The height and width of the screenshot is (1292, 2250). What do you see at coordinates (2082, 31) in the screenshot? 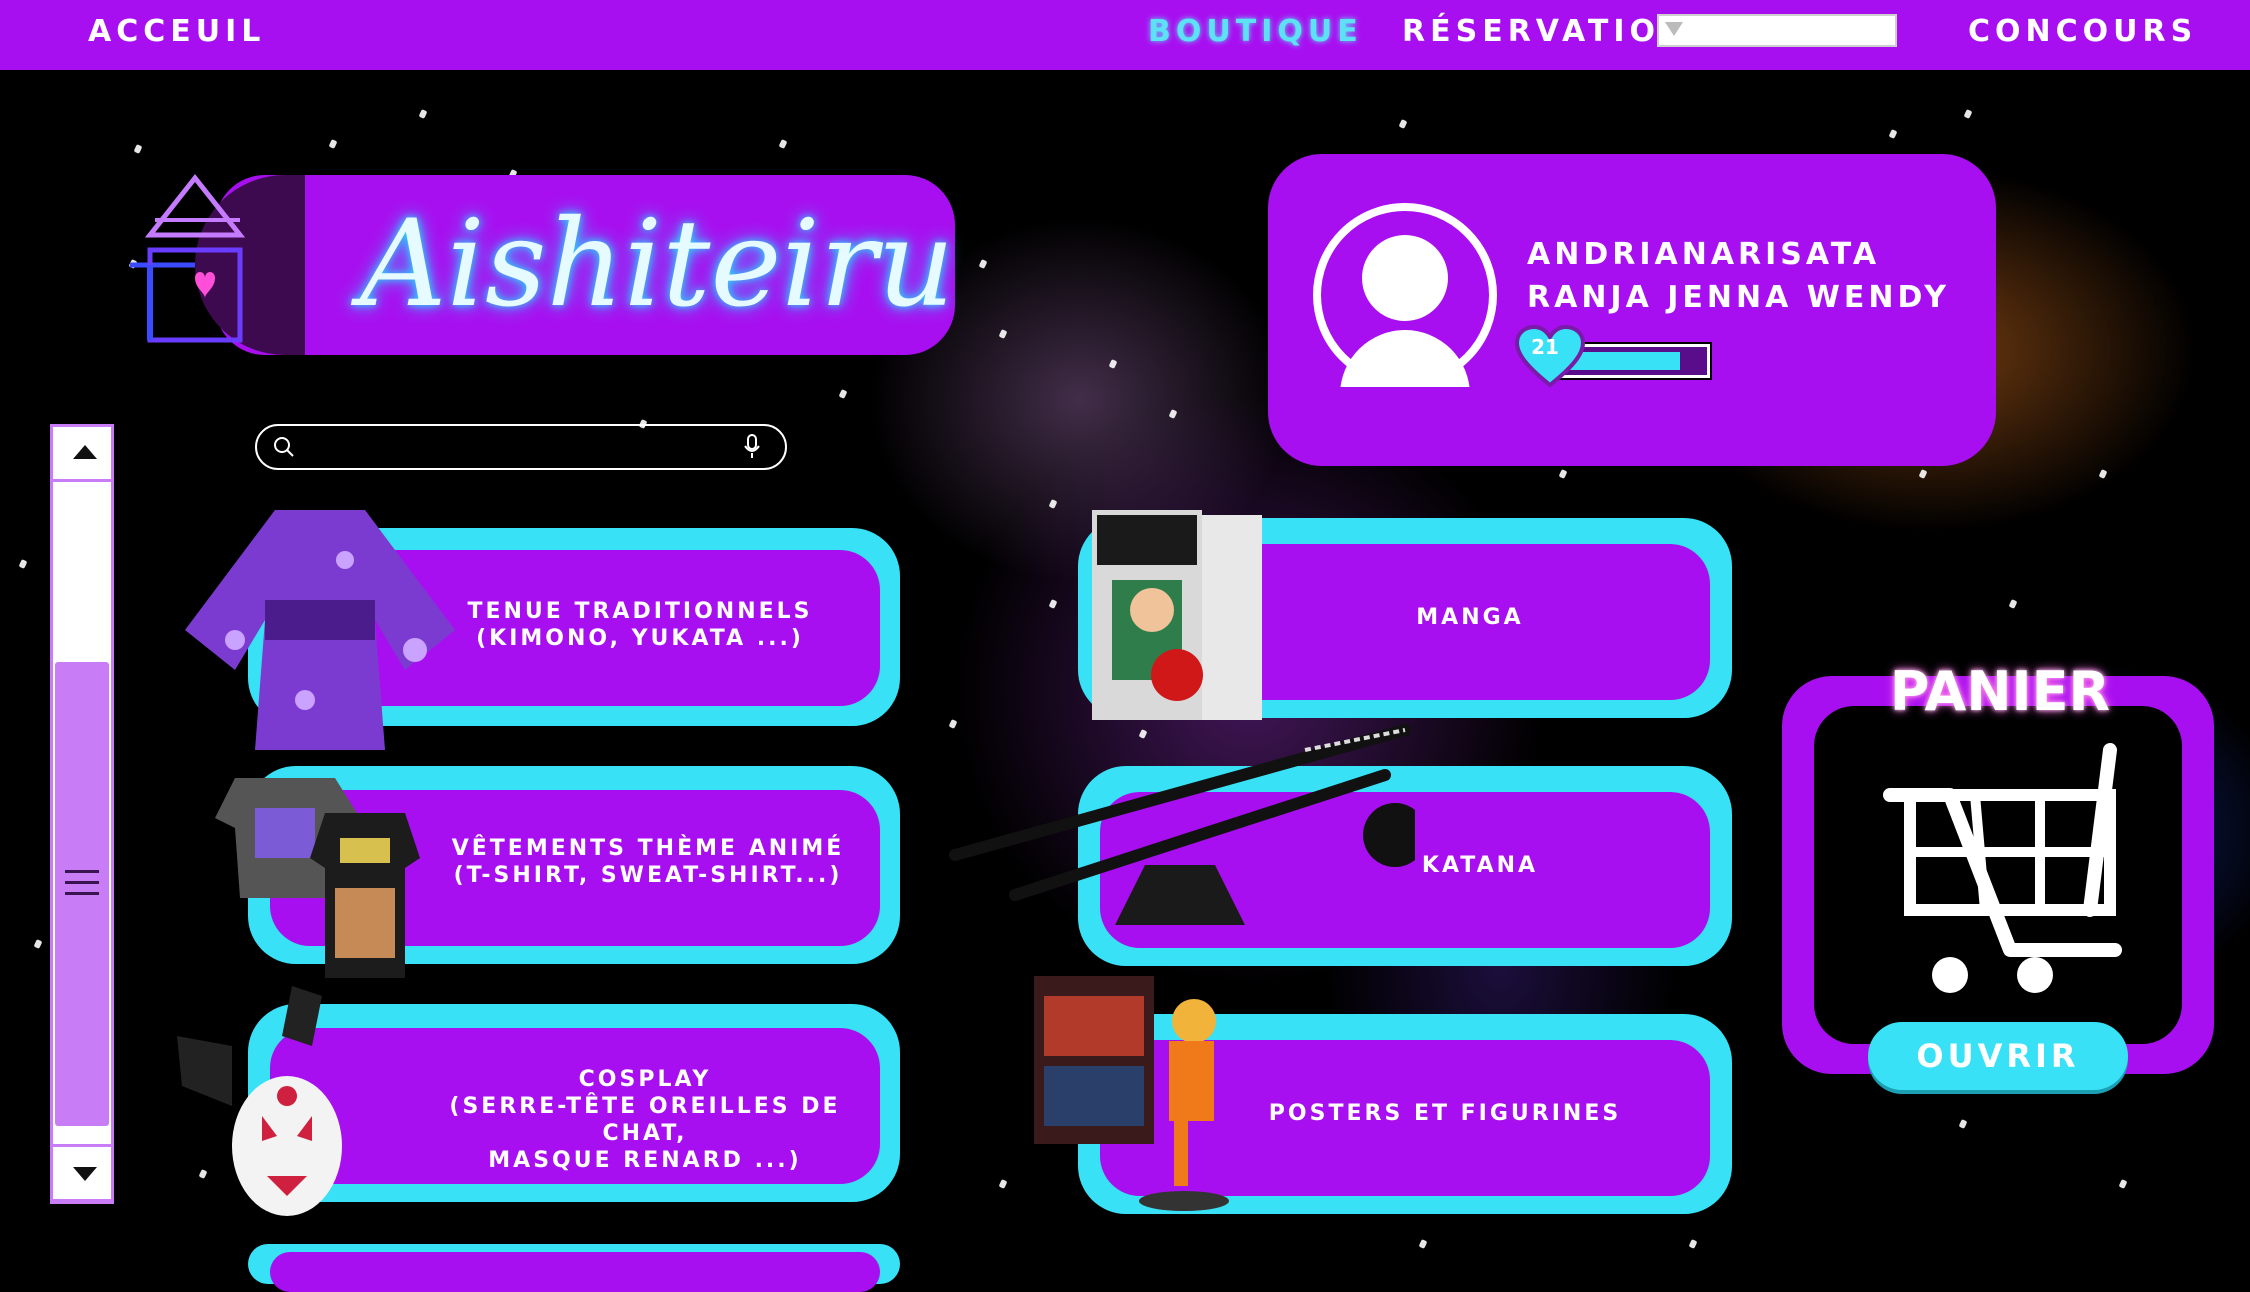
I see `nav-contest: CONCOURS` at bounding box center [2082, 31].